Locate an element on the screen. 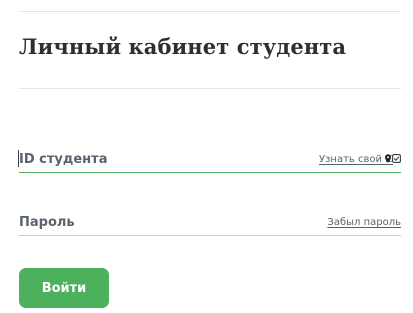  password-underline is located at coordinates (210, 235).